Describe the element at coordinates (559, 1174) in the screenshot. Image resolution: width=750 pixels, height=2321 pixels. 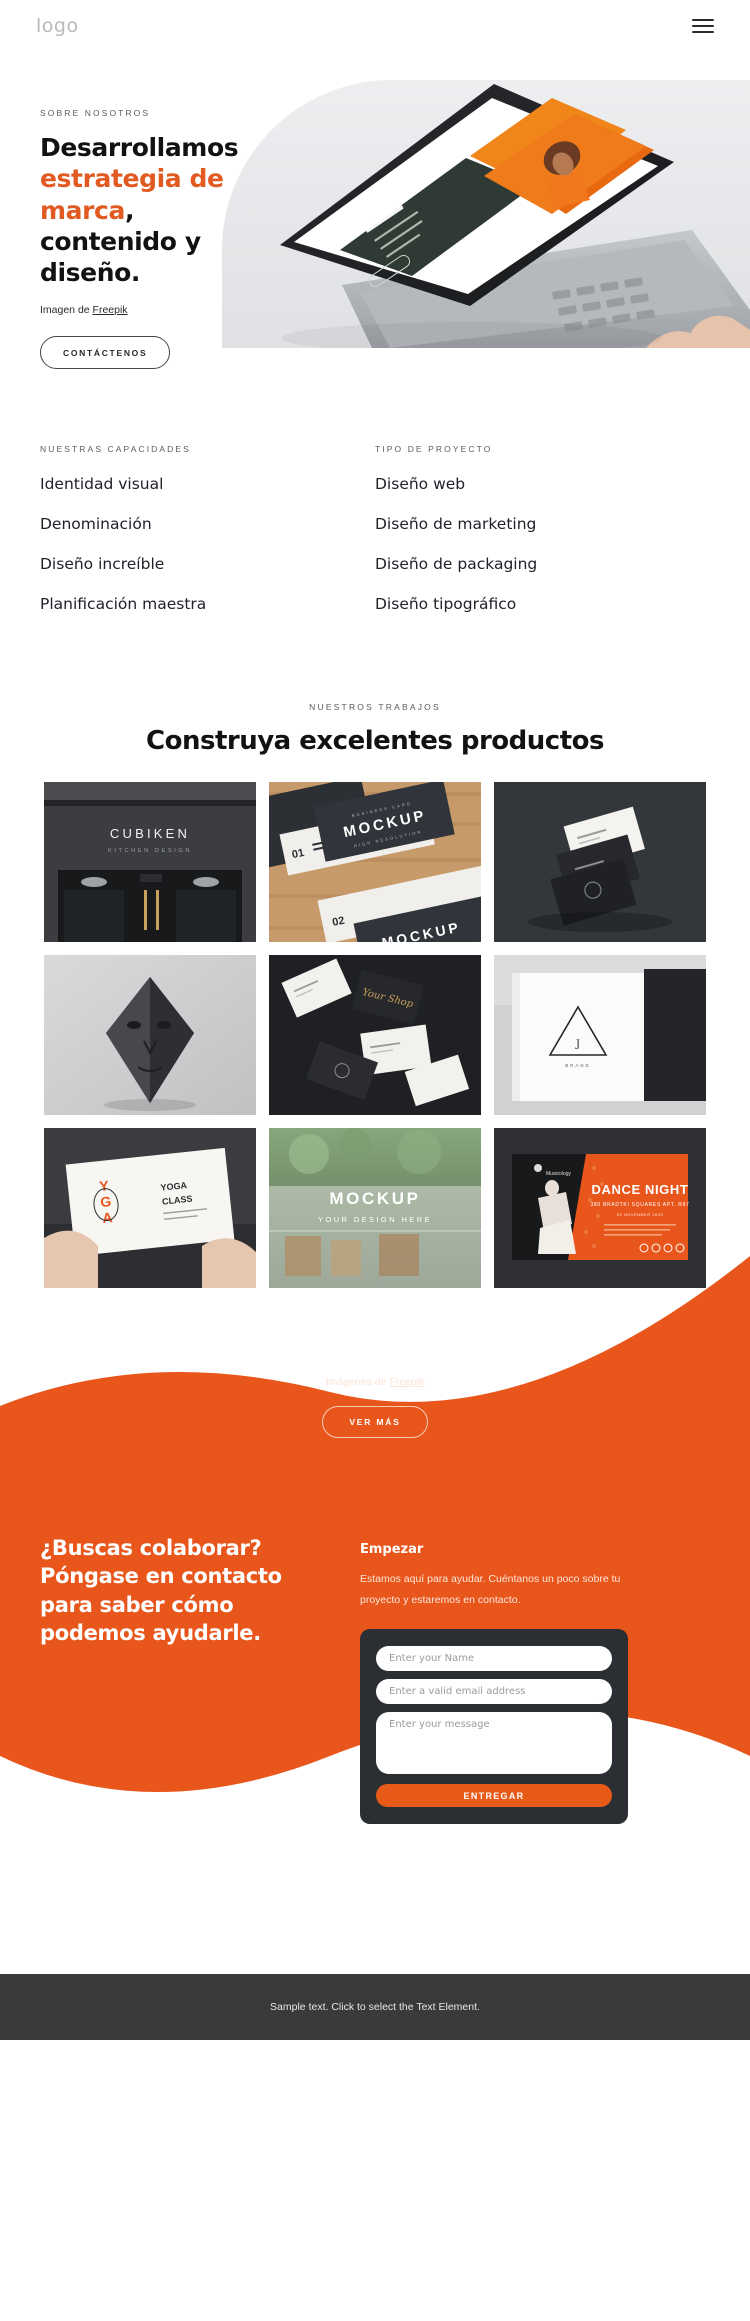
I see `svg-text: Musicology` at that location.